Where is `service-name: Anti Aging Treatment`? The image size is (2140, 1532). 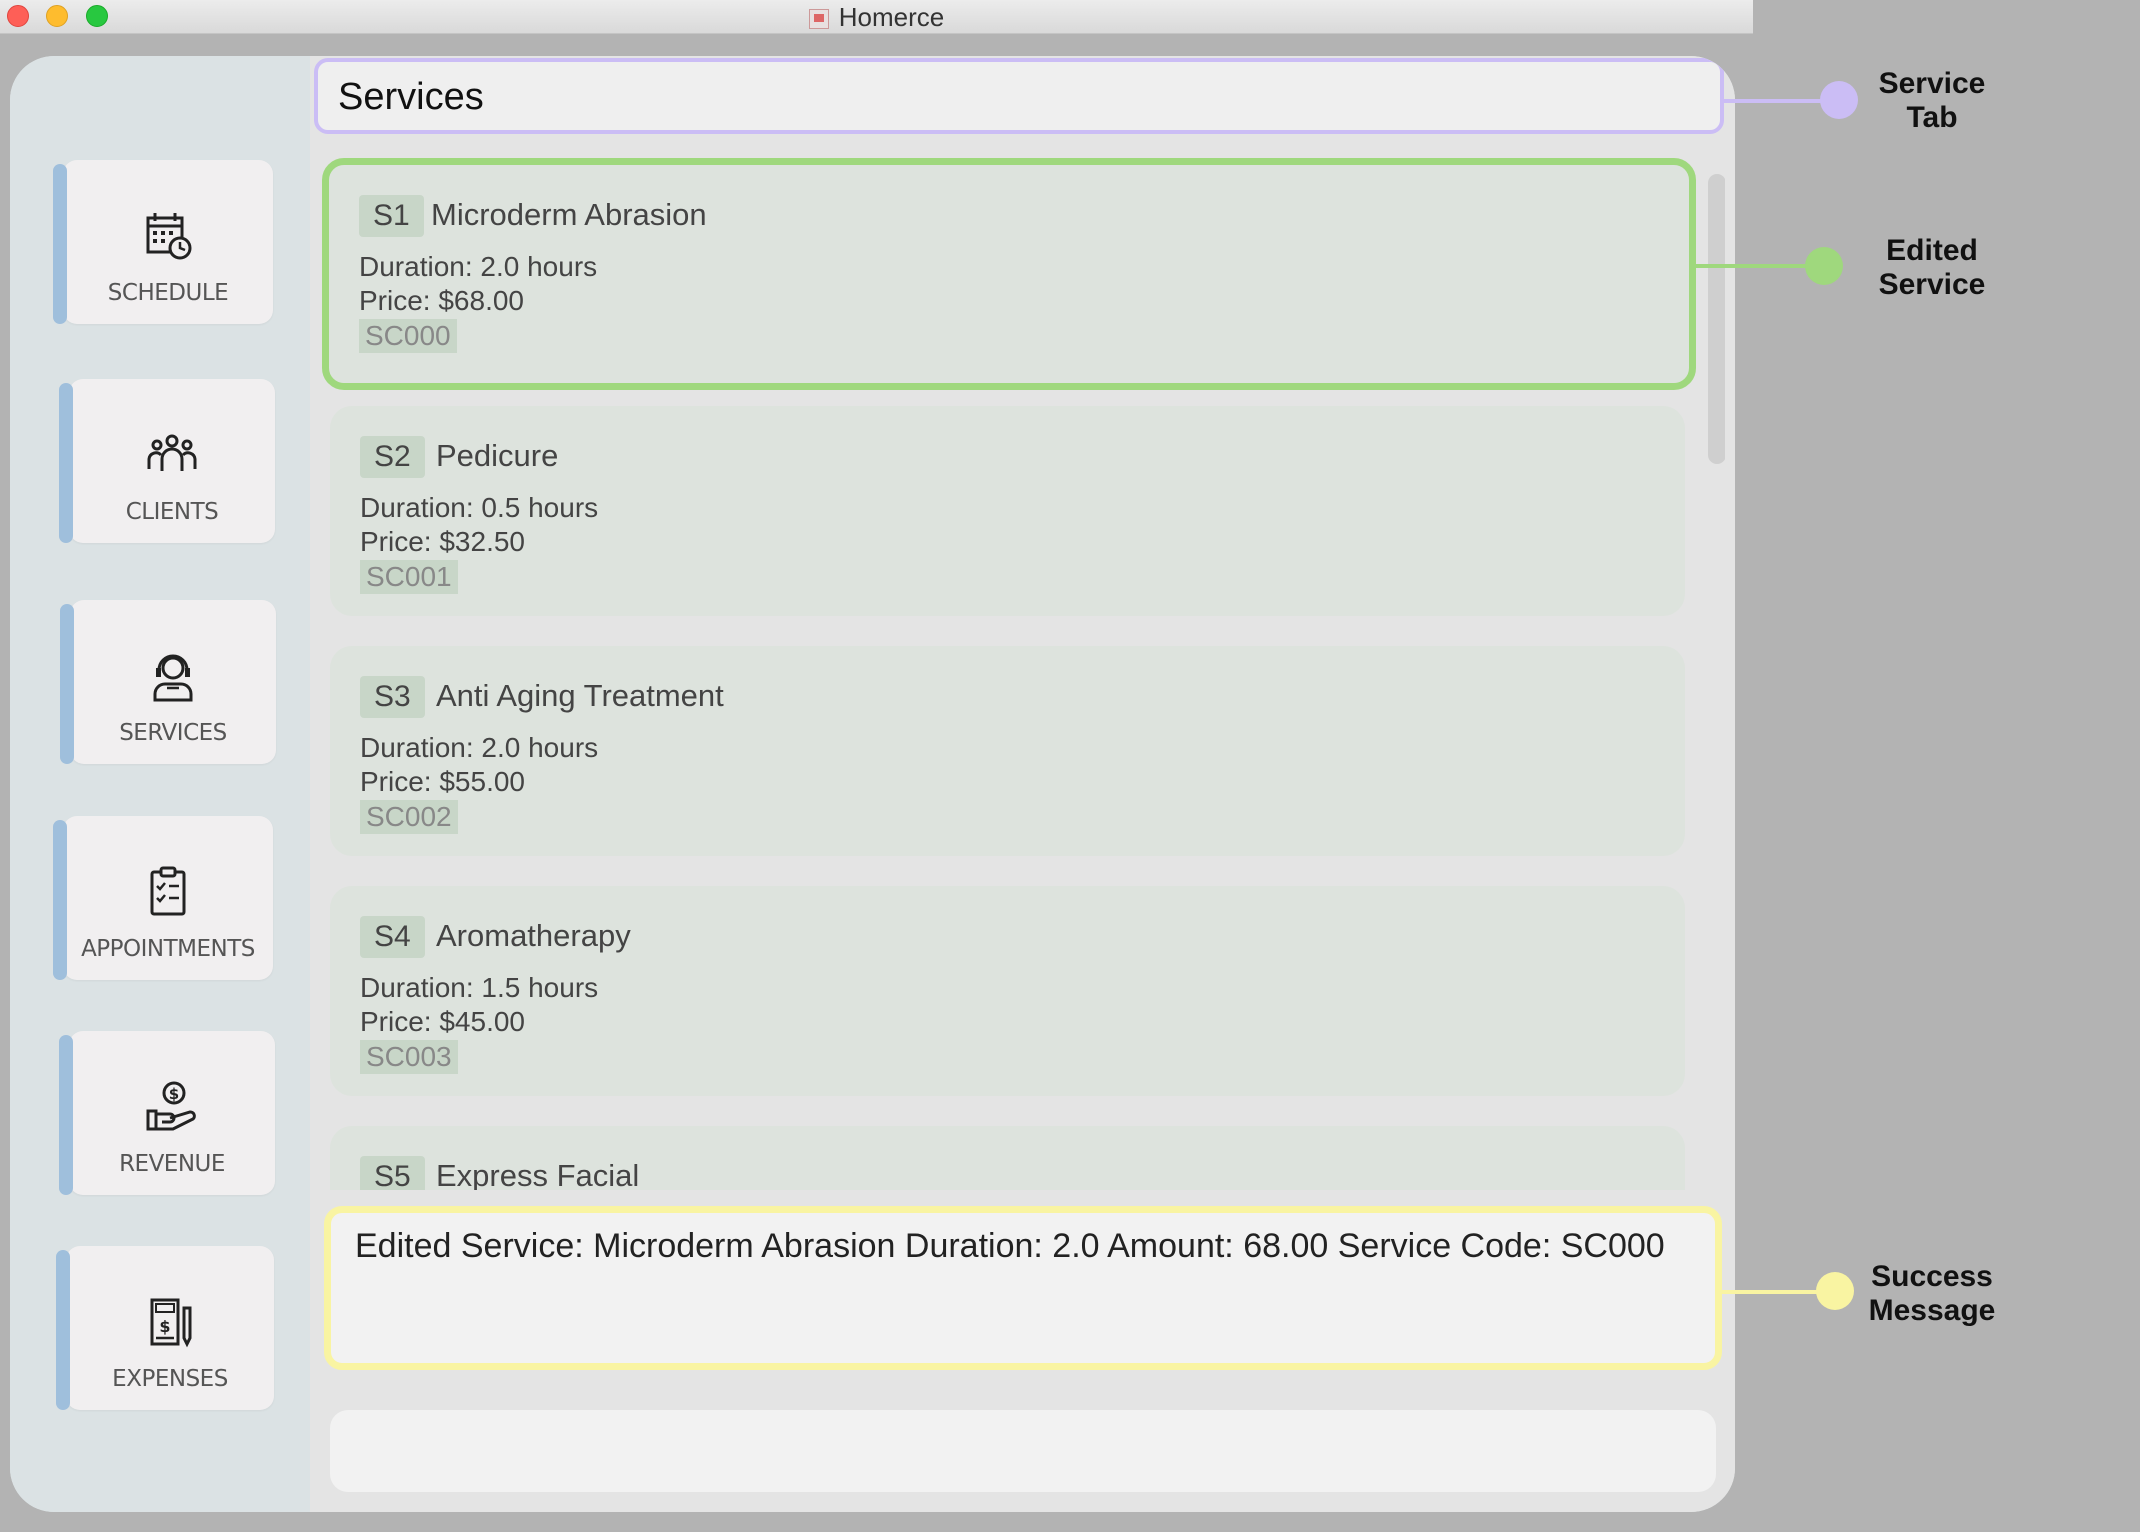 service-name: Anti Aging Treatment is located at coordinates (580, 695).